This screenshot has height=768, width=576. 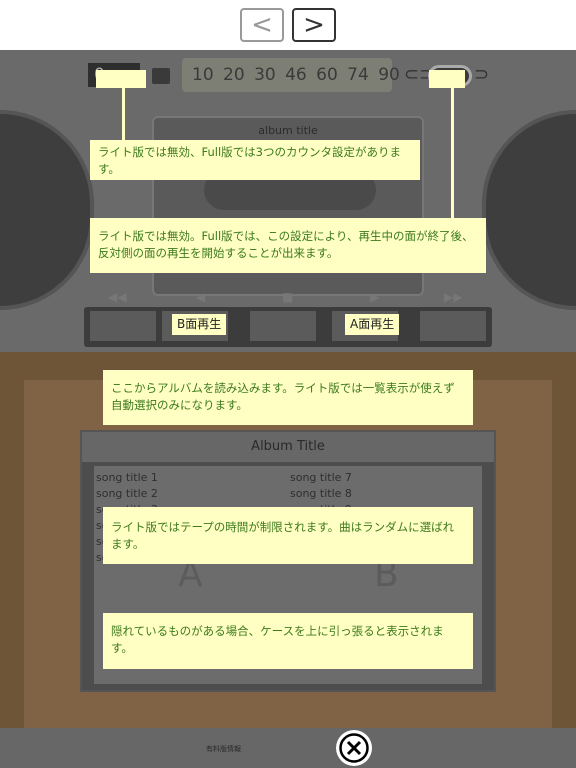 What do you see at coordinates (288, 641) in the screenshot?
I see `hidden-items-tip: 隠れているものがある場合、ケースを上に引っ張ると表示されます。` at bounding box center [288, 641].